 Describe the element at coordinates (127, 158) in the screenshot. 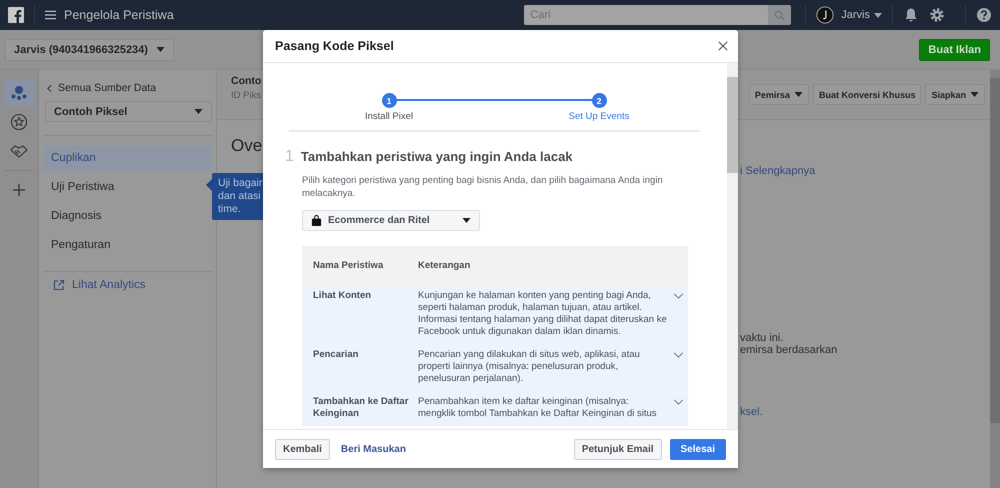

I see `sidebar-item: Cuplikan` at that location.